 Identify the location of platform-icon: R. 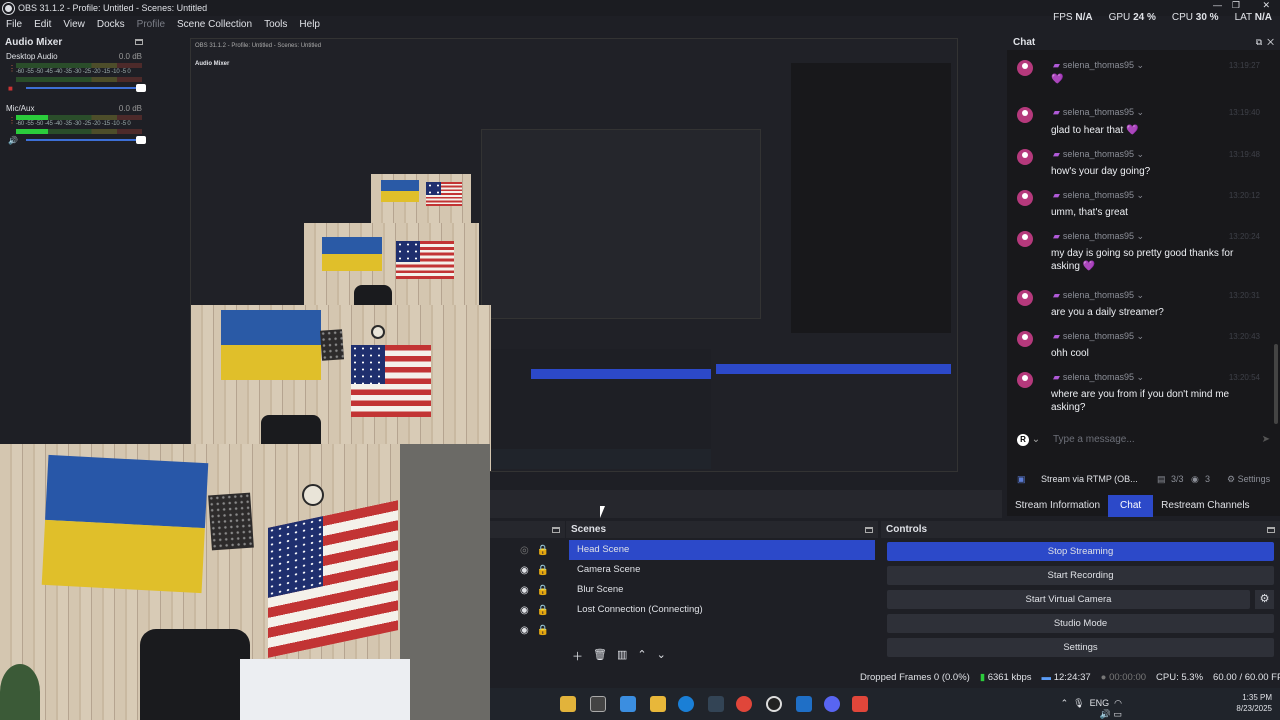
(1023, 440).